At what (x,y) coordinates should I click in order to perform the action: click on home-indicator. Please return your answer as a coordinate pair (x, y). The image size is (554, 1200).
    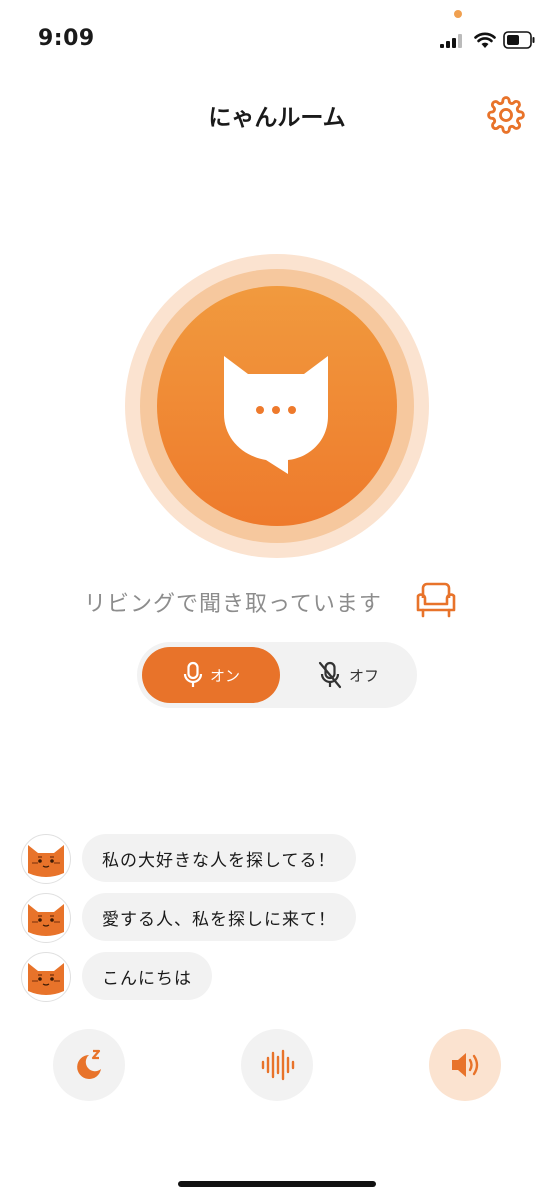
    Looking at the image, I should click on (277, 1184).